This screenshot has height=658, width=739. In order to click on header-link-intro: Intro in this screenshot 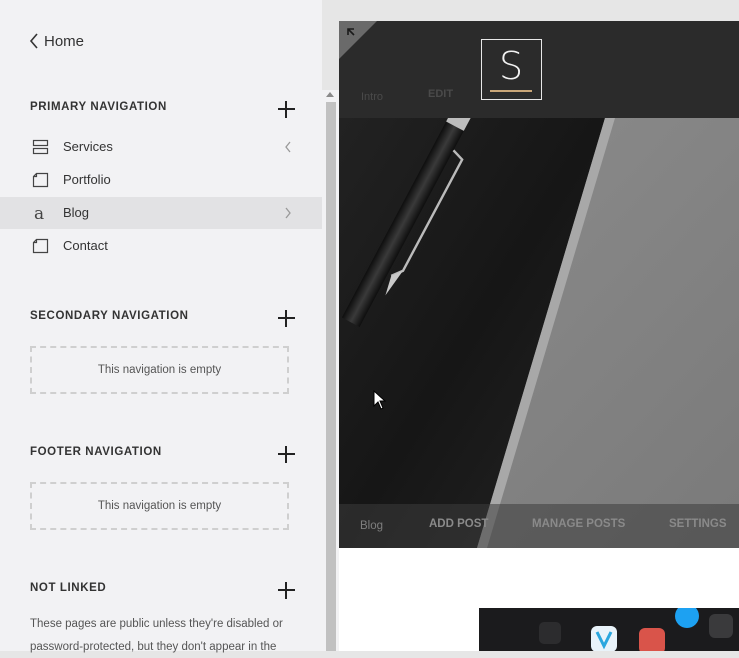, I will do `click(372, 97)`.